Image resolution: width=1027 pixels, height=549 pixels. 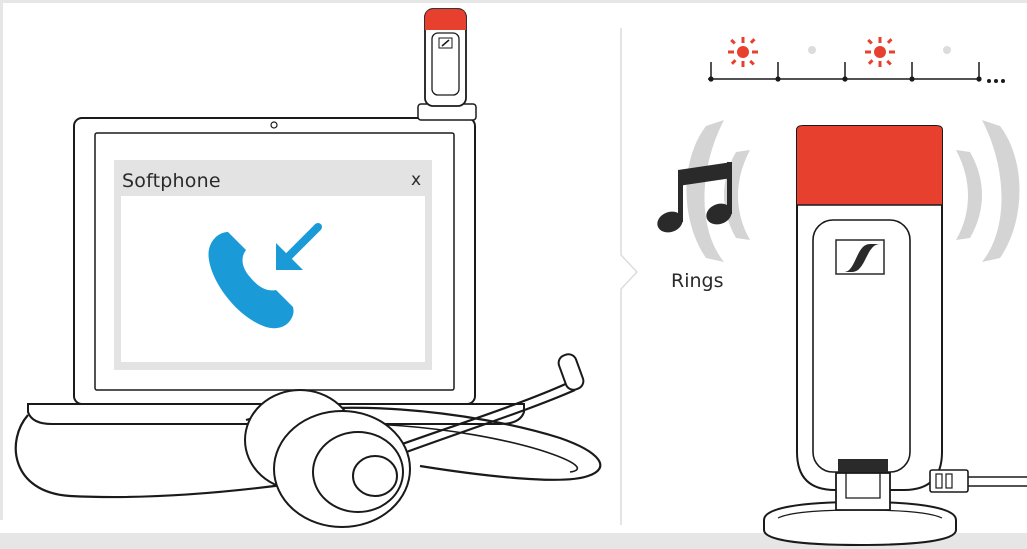 I want to click on usb-dongle, so click(x=447, y=64).